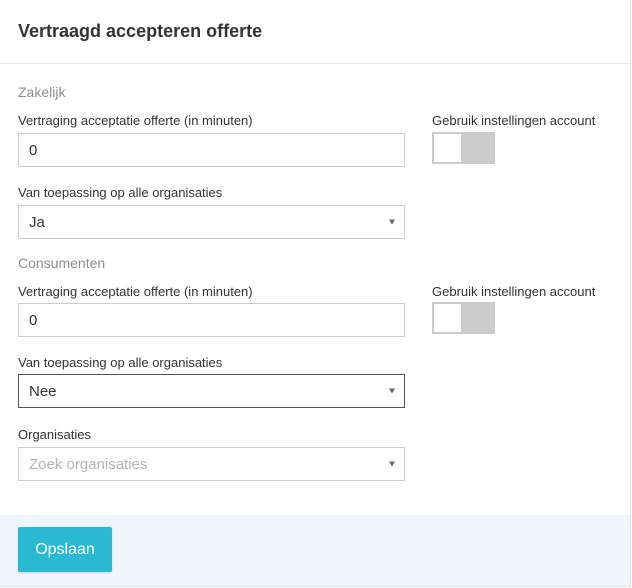  What do you see at coordinates (463, 318) in the screenshot?
I see `consumers-use-account-toggle` at bounding box center [463, 318].